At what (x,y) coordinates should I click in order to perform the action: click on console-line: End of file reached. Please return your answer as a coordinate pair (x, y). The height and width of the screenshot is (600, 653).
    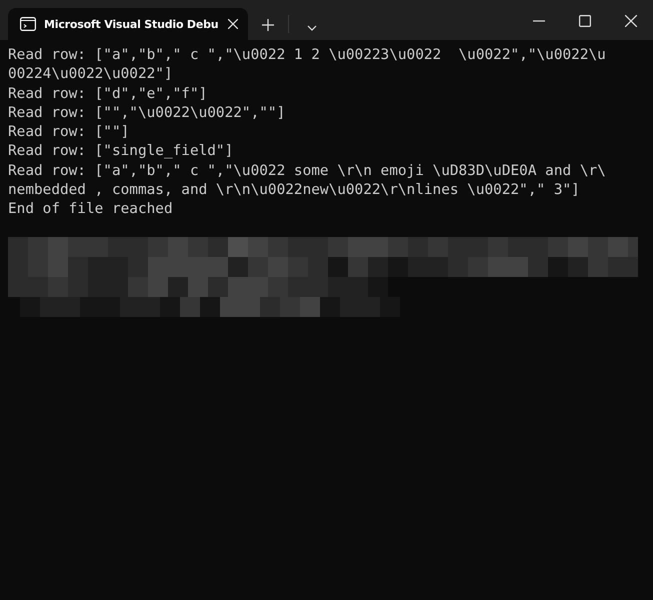
    Looking at the image, I should click on (90, 209).